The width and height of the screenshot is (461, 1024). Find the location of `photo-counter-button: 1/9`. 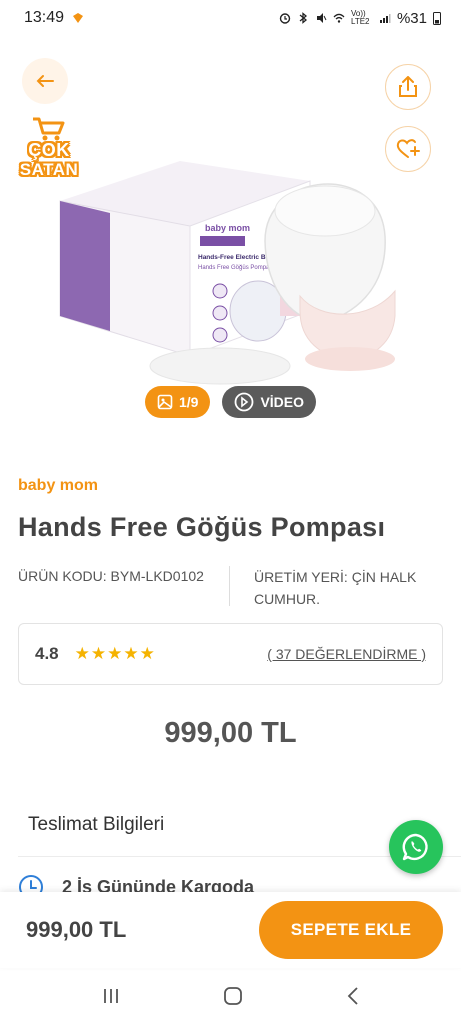

photo-counter-button: 1/9 is located at coordinates (177, 402).